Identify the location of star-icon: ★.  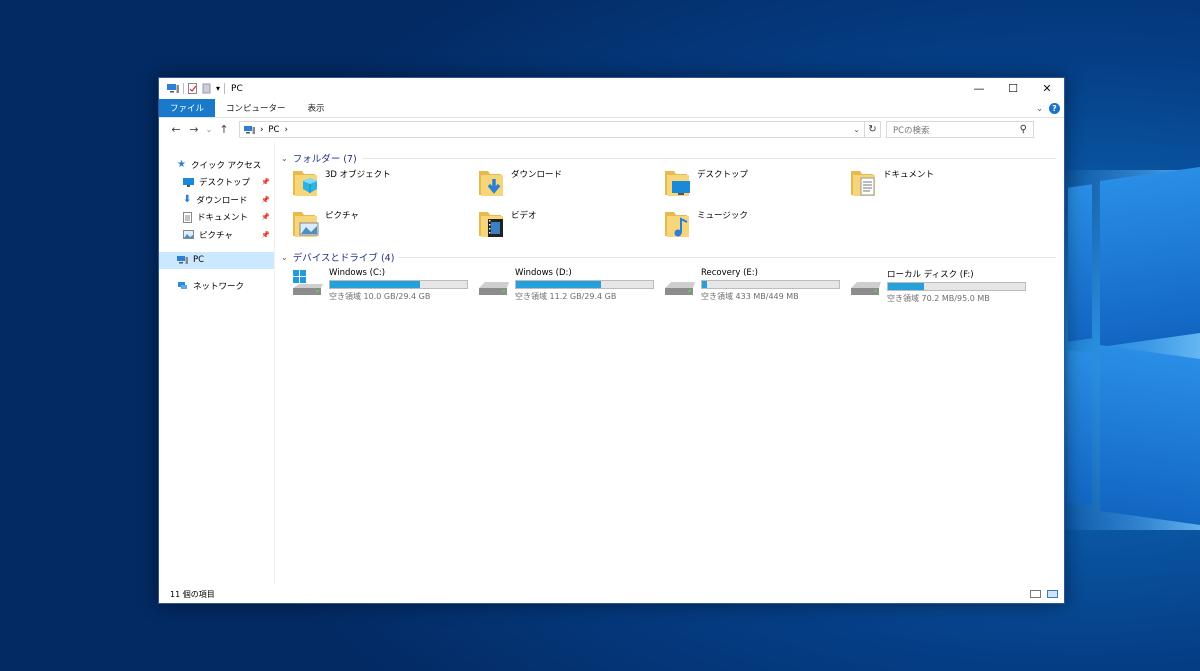
(181, 165).